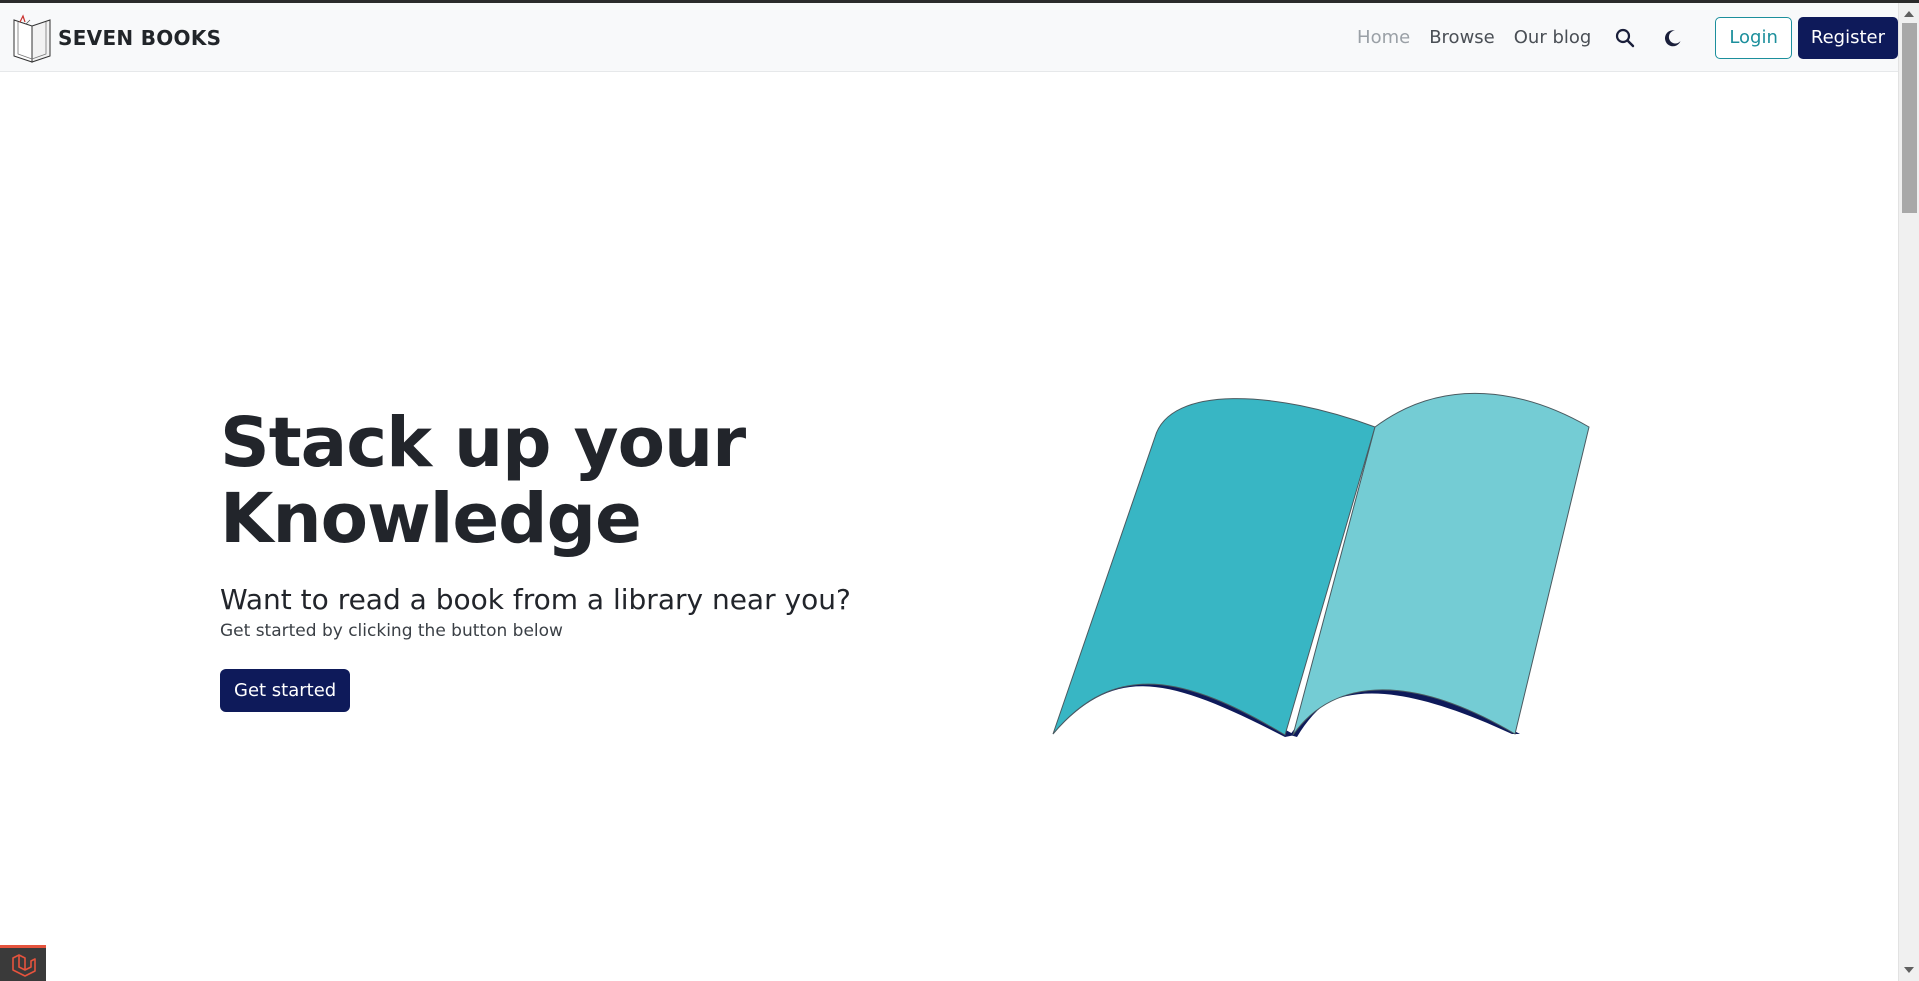  I want to click on search-icon, so click(1625, 37).